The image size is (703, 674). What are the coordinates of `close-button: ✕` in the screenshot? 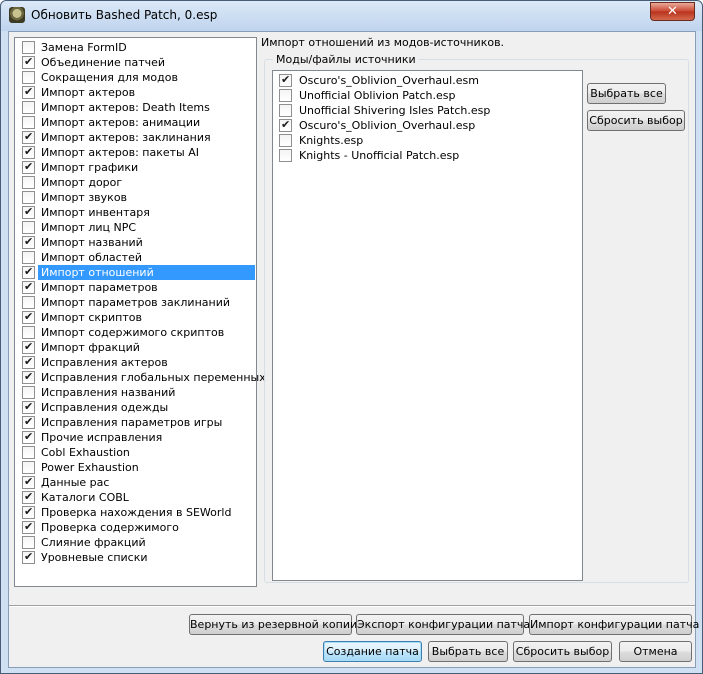 It's located at (672, 11).